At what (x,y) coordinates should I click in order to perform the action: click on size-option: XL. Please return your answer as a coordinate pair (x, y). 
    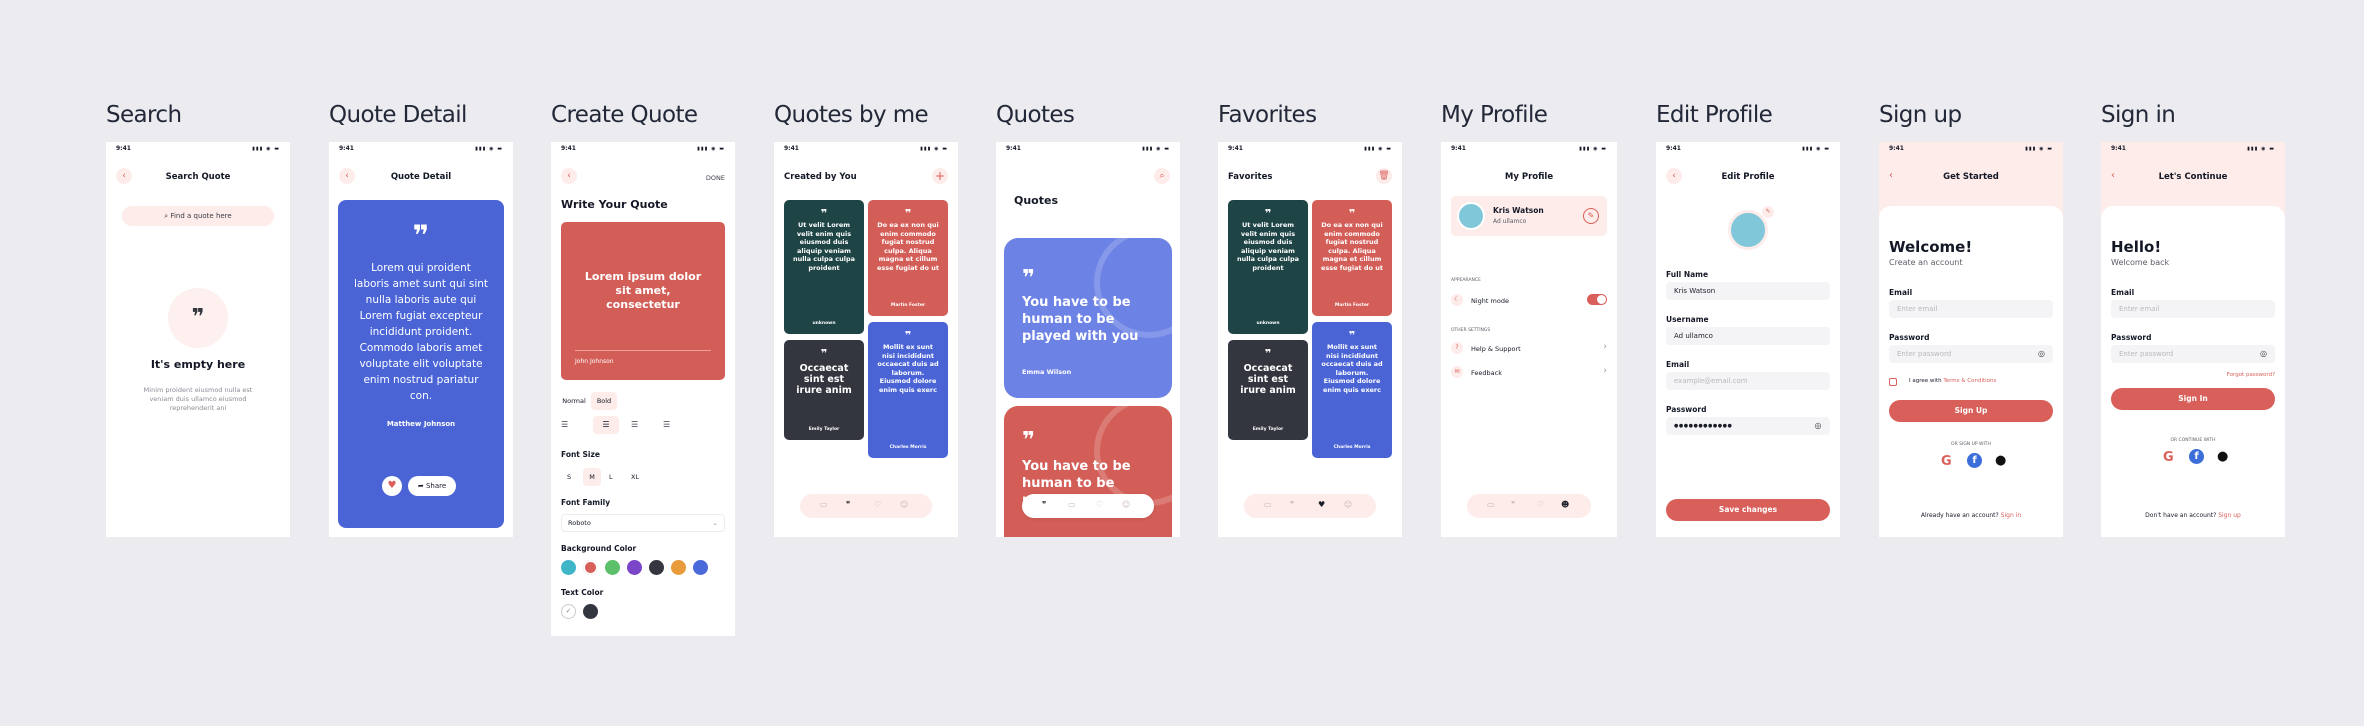
    Looking at the image, I should click on (635, 477).